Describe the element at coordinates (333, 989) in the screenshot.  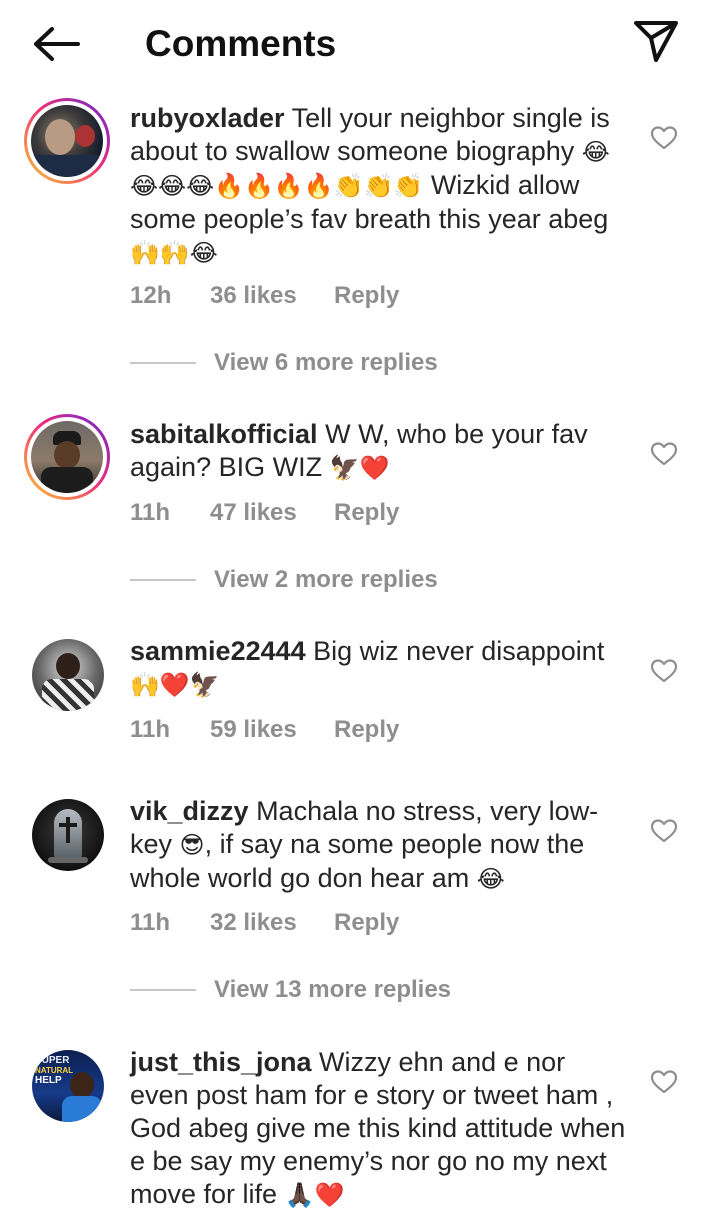
I see `view-replies-label: View 13 more replies` at that location.